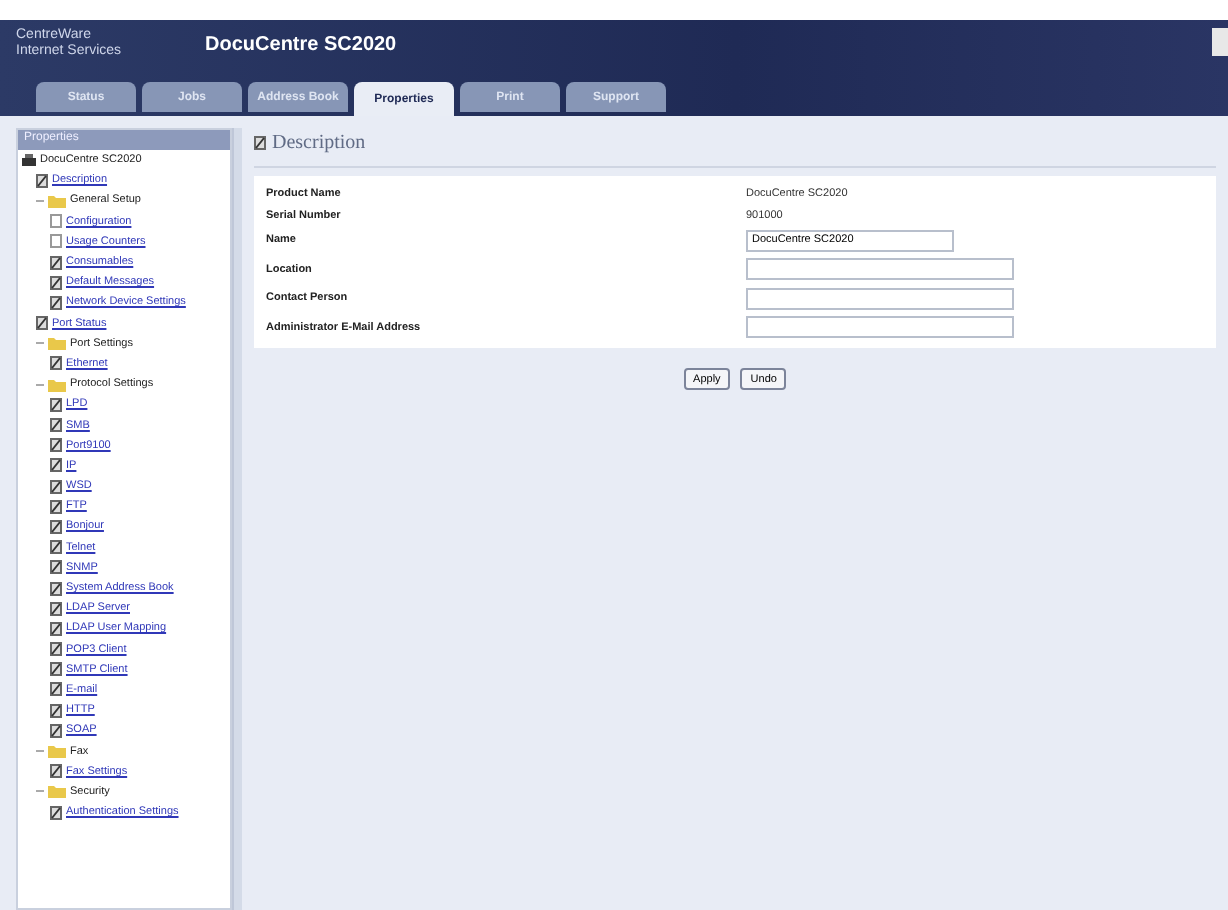  Describe the element at coordinates (237, 519) in the screenshot. I see `scrollbar` at that location.